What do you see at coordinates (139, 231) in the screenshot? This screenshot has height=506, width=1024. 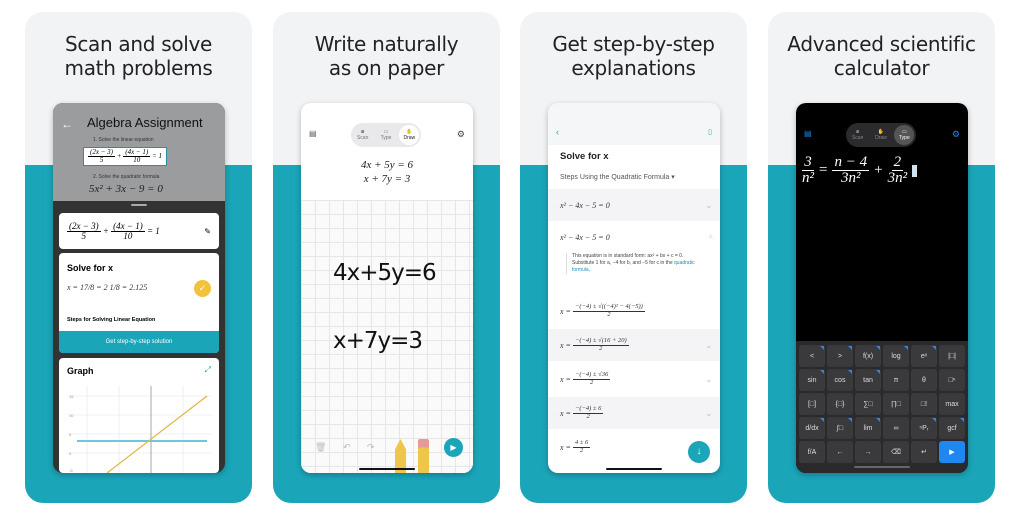 I see `equation-card: (2x − 3) 5 + (4x − 1) 10 = 1 ✎` at bounding box center [139, 231].